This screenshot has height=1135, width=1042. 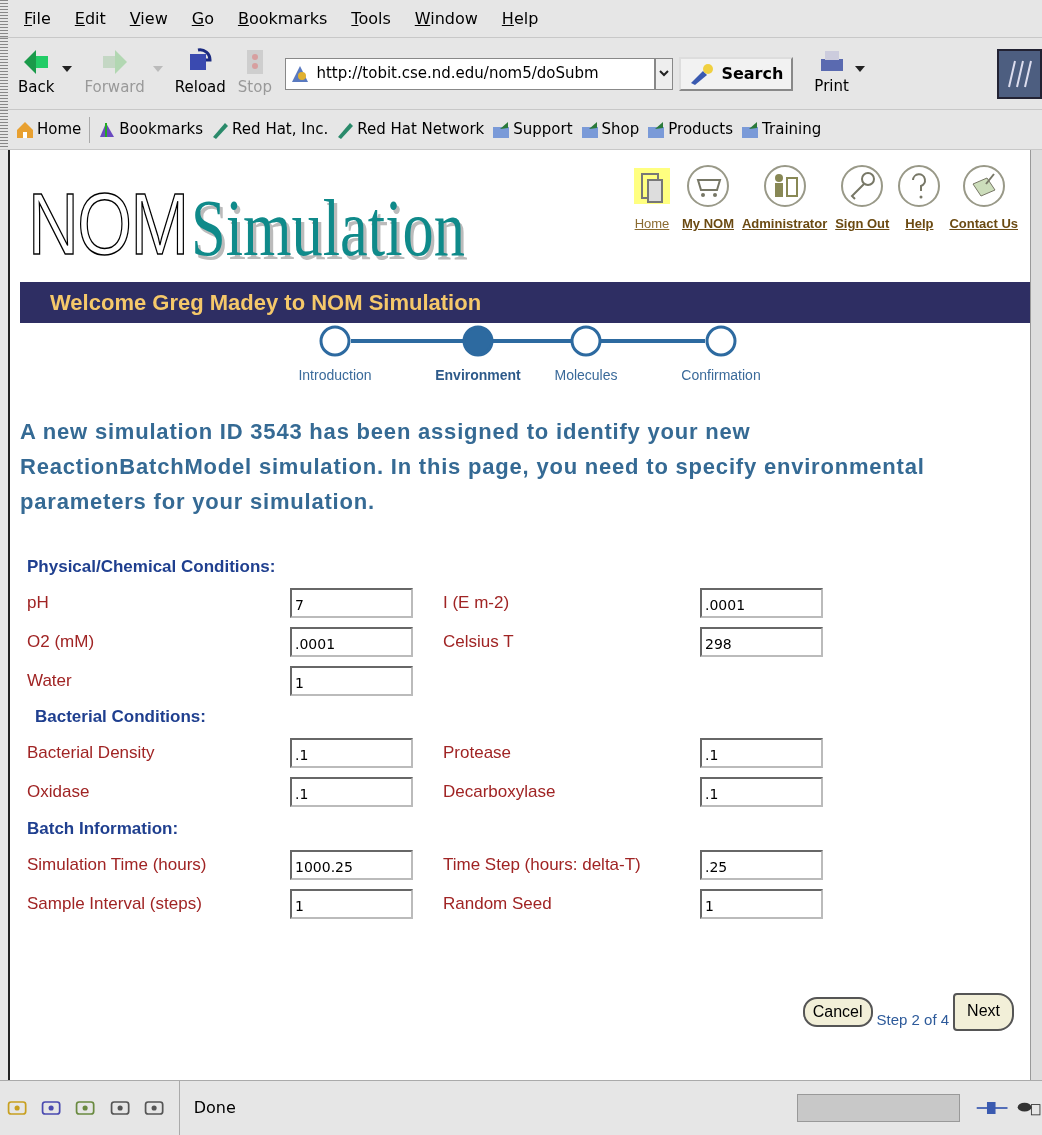 I want to click on bookmark-link: Red Hat Network, so click(x=410, y=129).